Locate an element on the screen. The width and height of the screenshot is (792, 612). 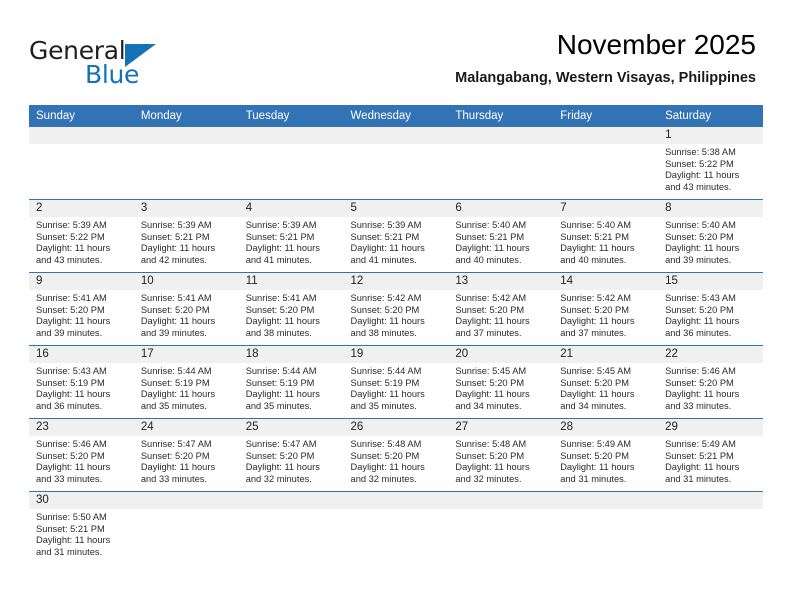
day-info-daylight2: and 38 minutes. is located at coordinates (383, 332).